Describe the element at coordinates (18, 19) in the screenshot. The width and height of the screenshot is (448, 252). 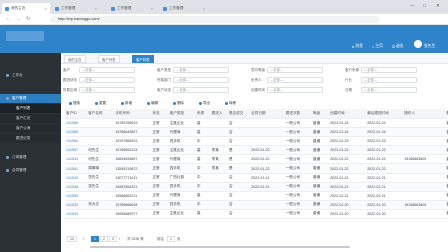
I see `forward-icon: →` at that location.